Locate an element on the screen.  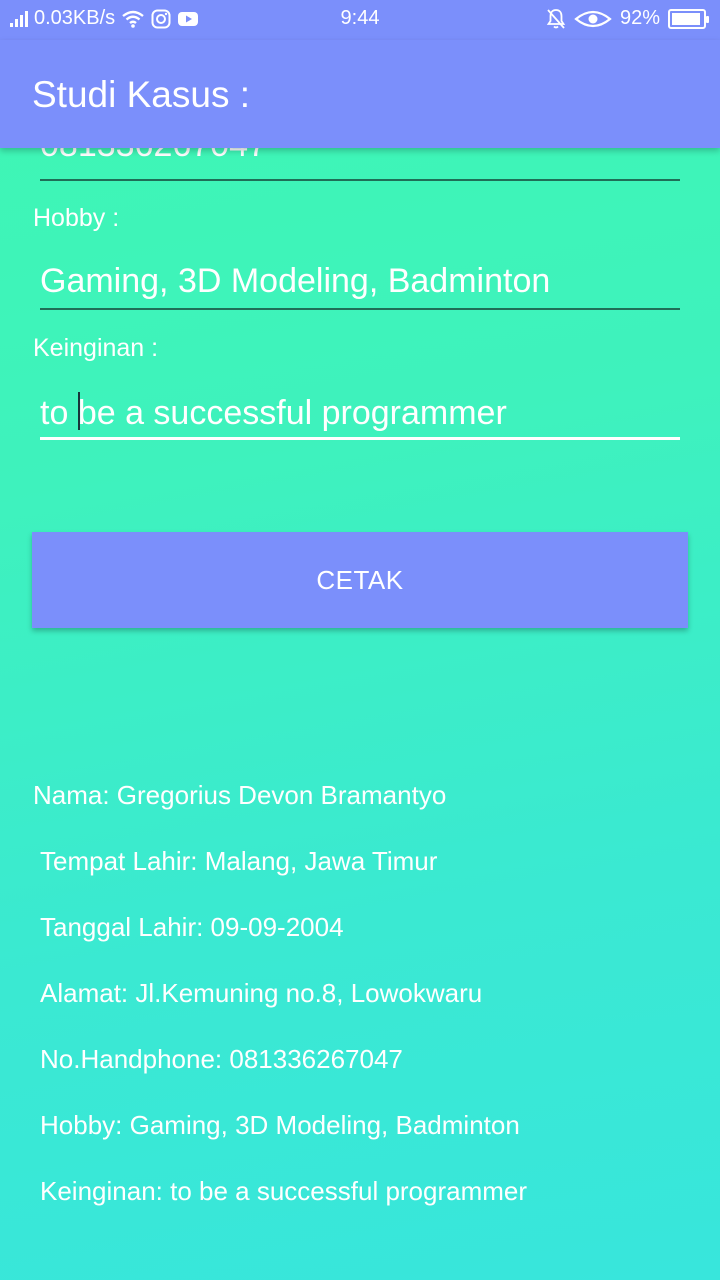
battery-icon is located at coordinates (688, 18).